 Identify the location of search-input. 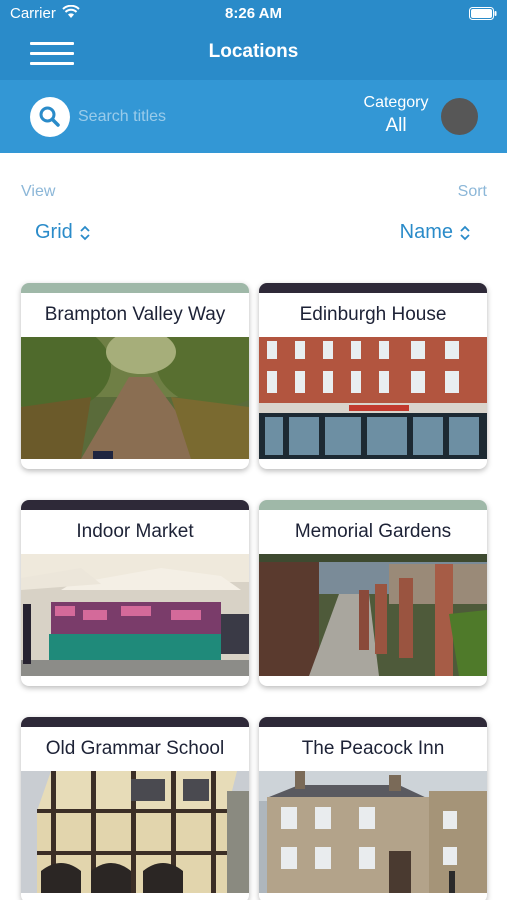
(203, 117).